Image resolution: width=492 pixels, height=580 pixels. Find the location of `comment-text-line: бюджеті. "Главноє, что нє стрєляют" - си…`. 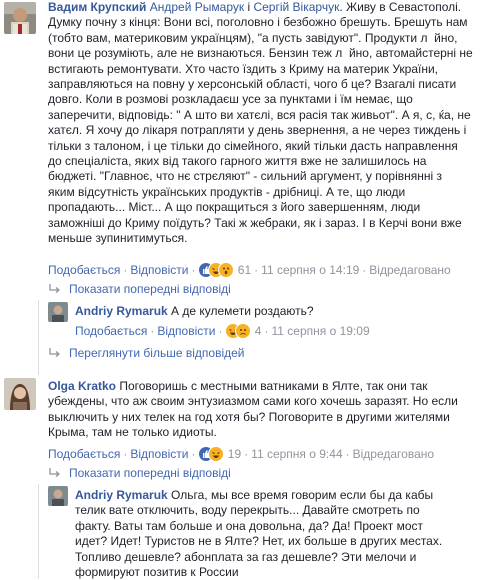

comment-text-line: бюджеті. "Главноє, что нє стрєляют" - си… is located at coordinates (245, 176).